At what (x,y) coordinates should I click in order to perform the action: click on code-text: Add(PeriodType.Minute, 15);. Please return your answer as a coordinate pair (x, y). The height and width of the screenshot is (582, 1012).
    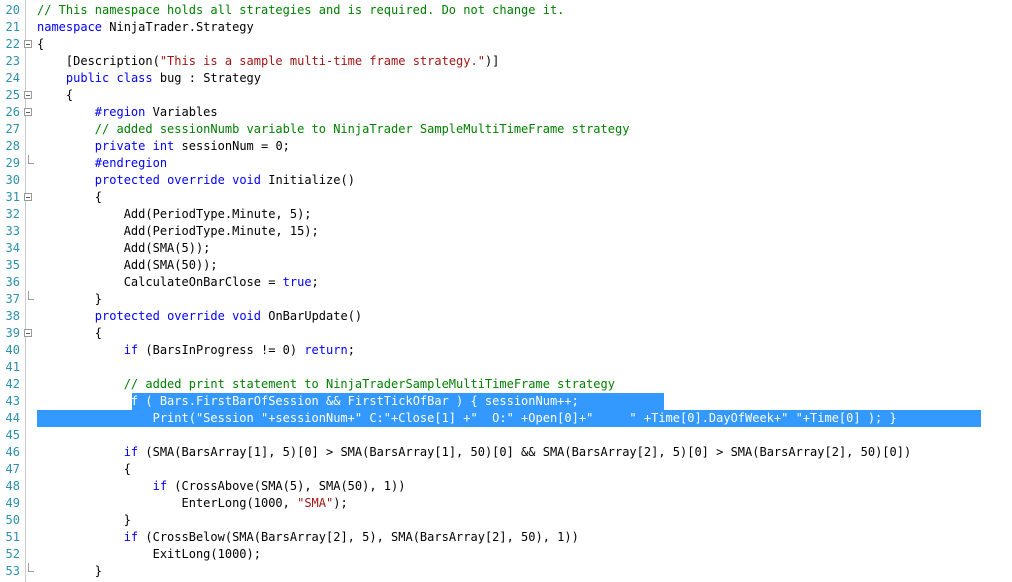
    Looking at the image, I should click on (178, 231).